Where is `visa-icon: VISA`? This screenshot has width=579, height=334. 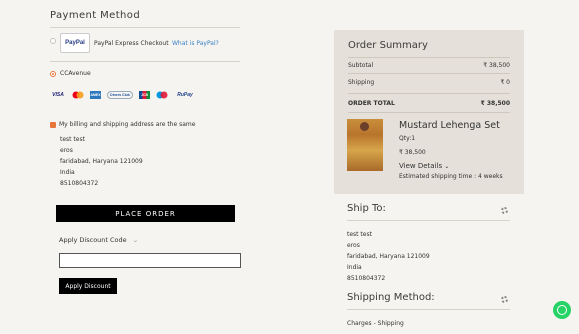 visa-icon: VISA is located at coordinates (58, 95).